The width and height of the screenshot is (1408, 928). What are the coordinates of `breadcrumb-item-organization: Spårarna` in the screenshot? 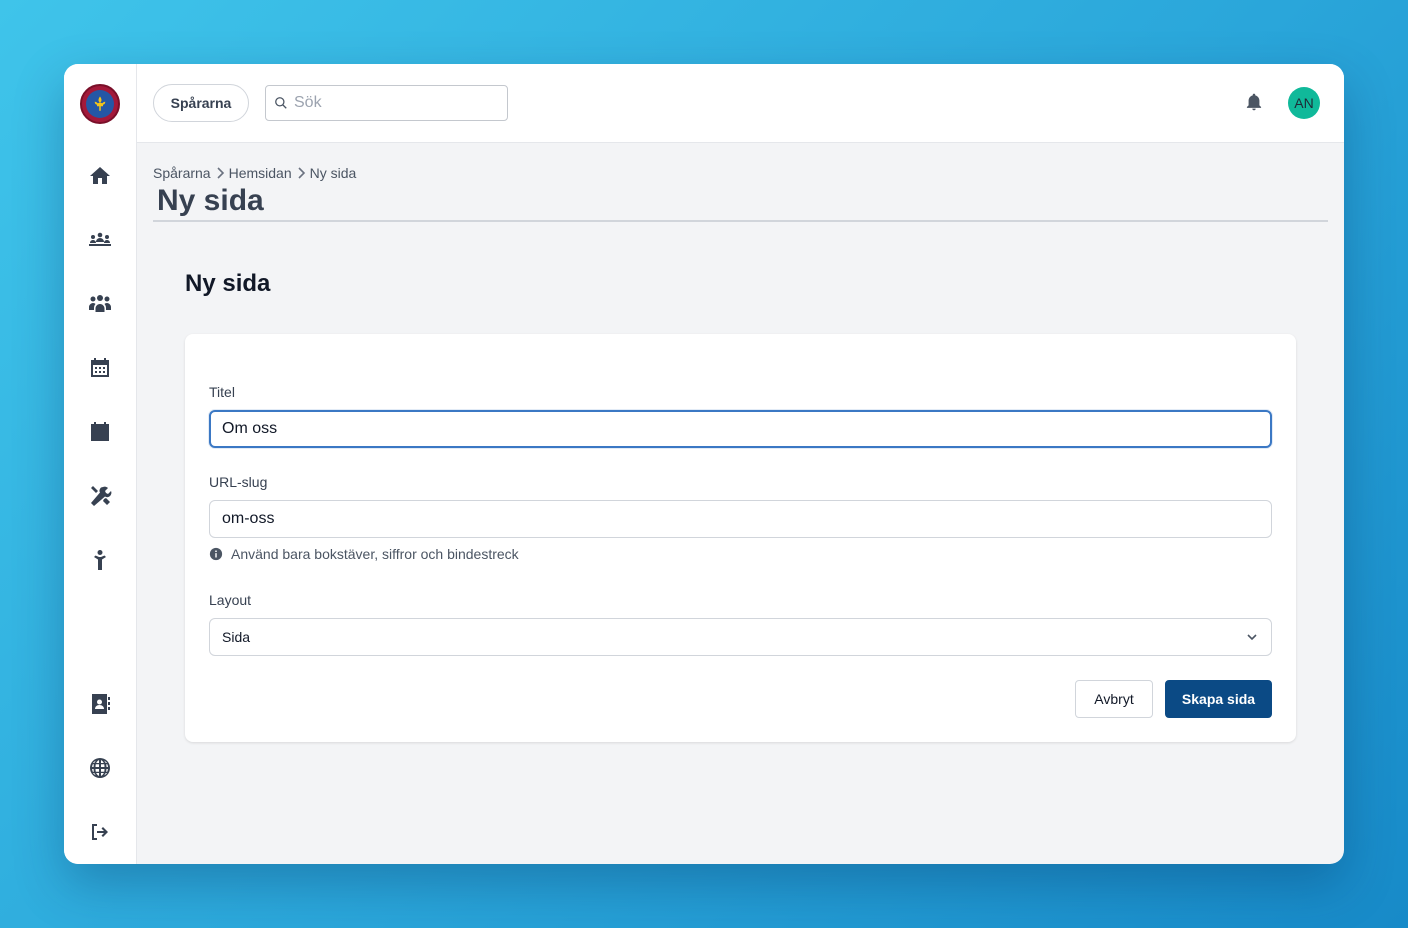 It's located at (182, 173).